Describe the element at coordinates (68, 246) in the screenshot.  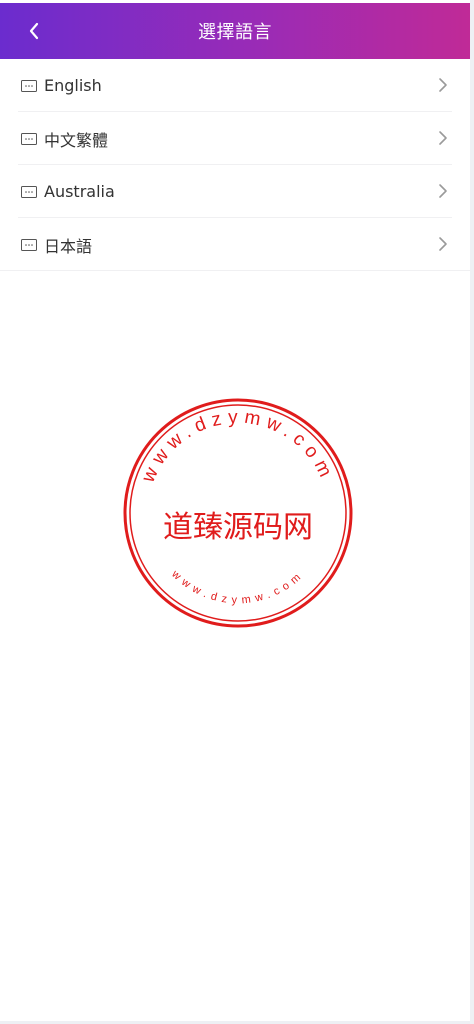
I see `language-label: 日本語` at that location.